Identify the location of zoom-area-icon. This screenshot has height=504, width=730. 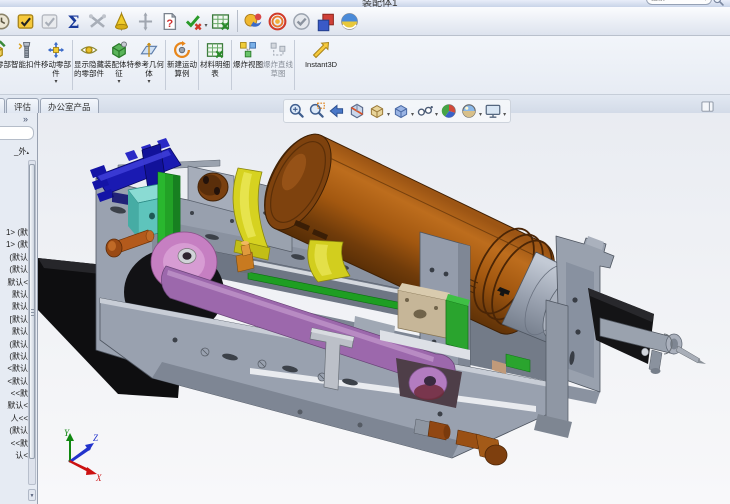
(317, 111).